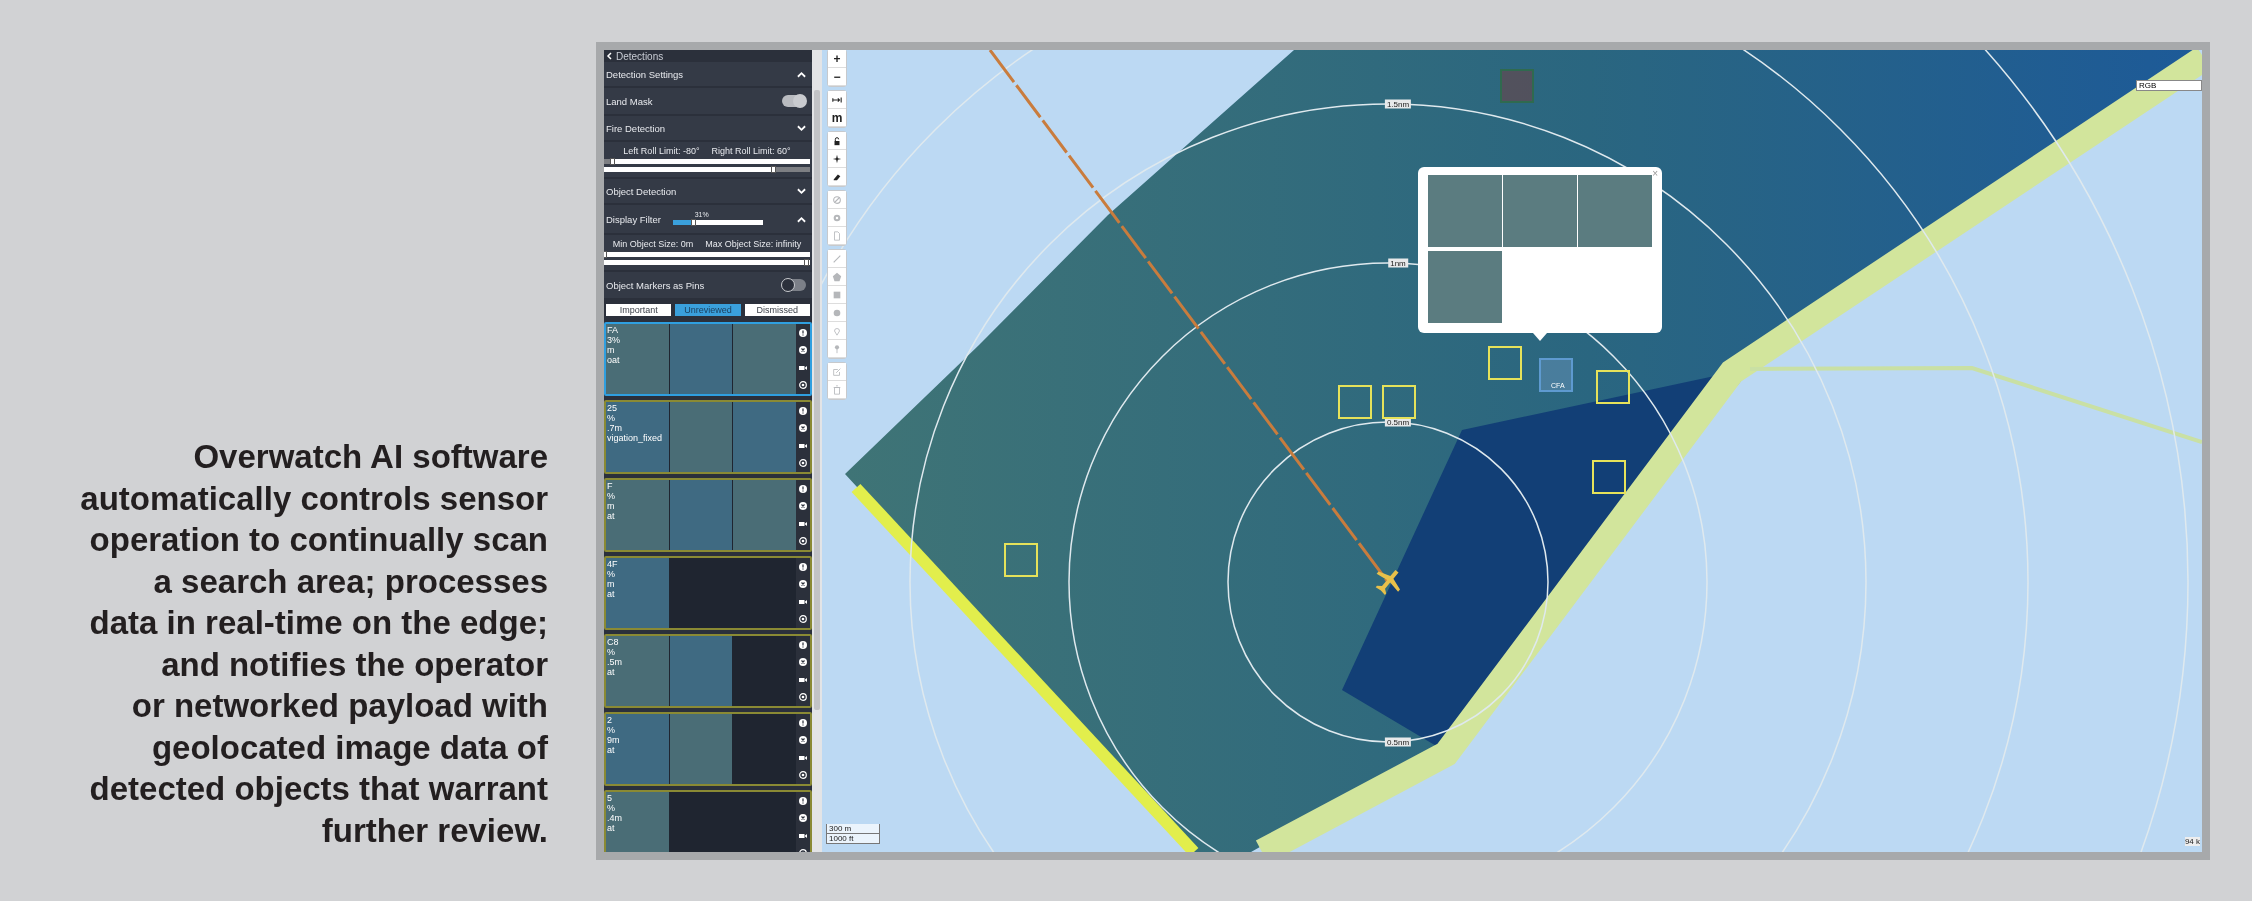 This screenshot has height=901, width=2252. I want to click on square-icon, so click(837, 294).